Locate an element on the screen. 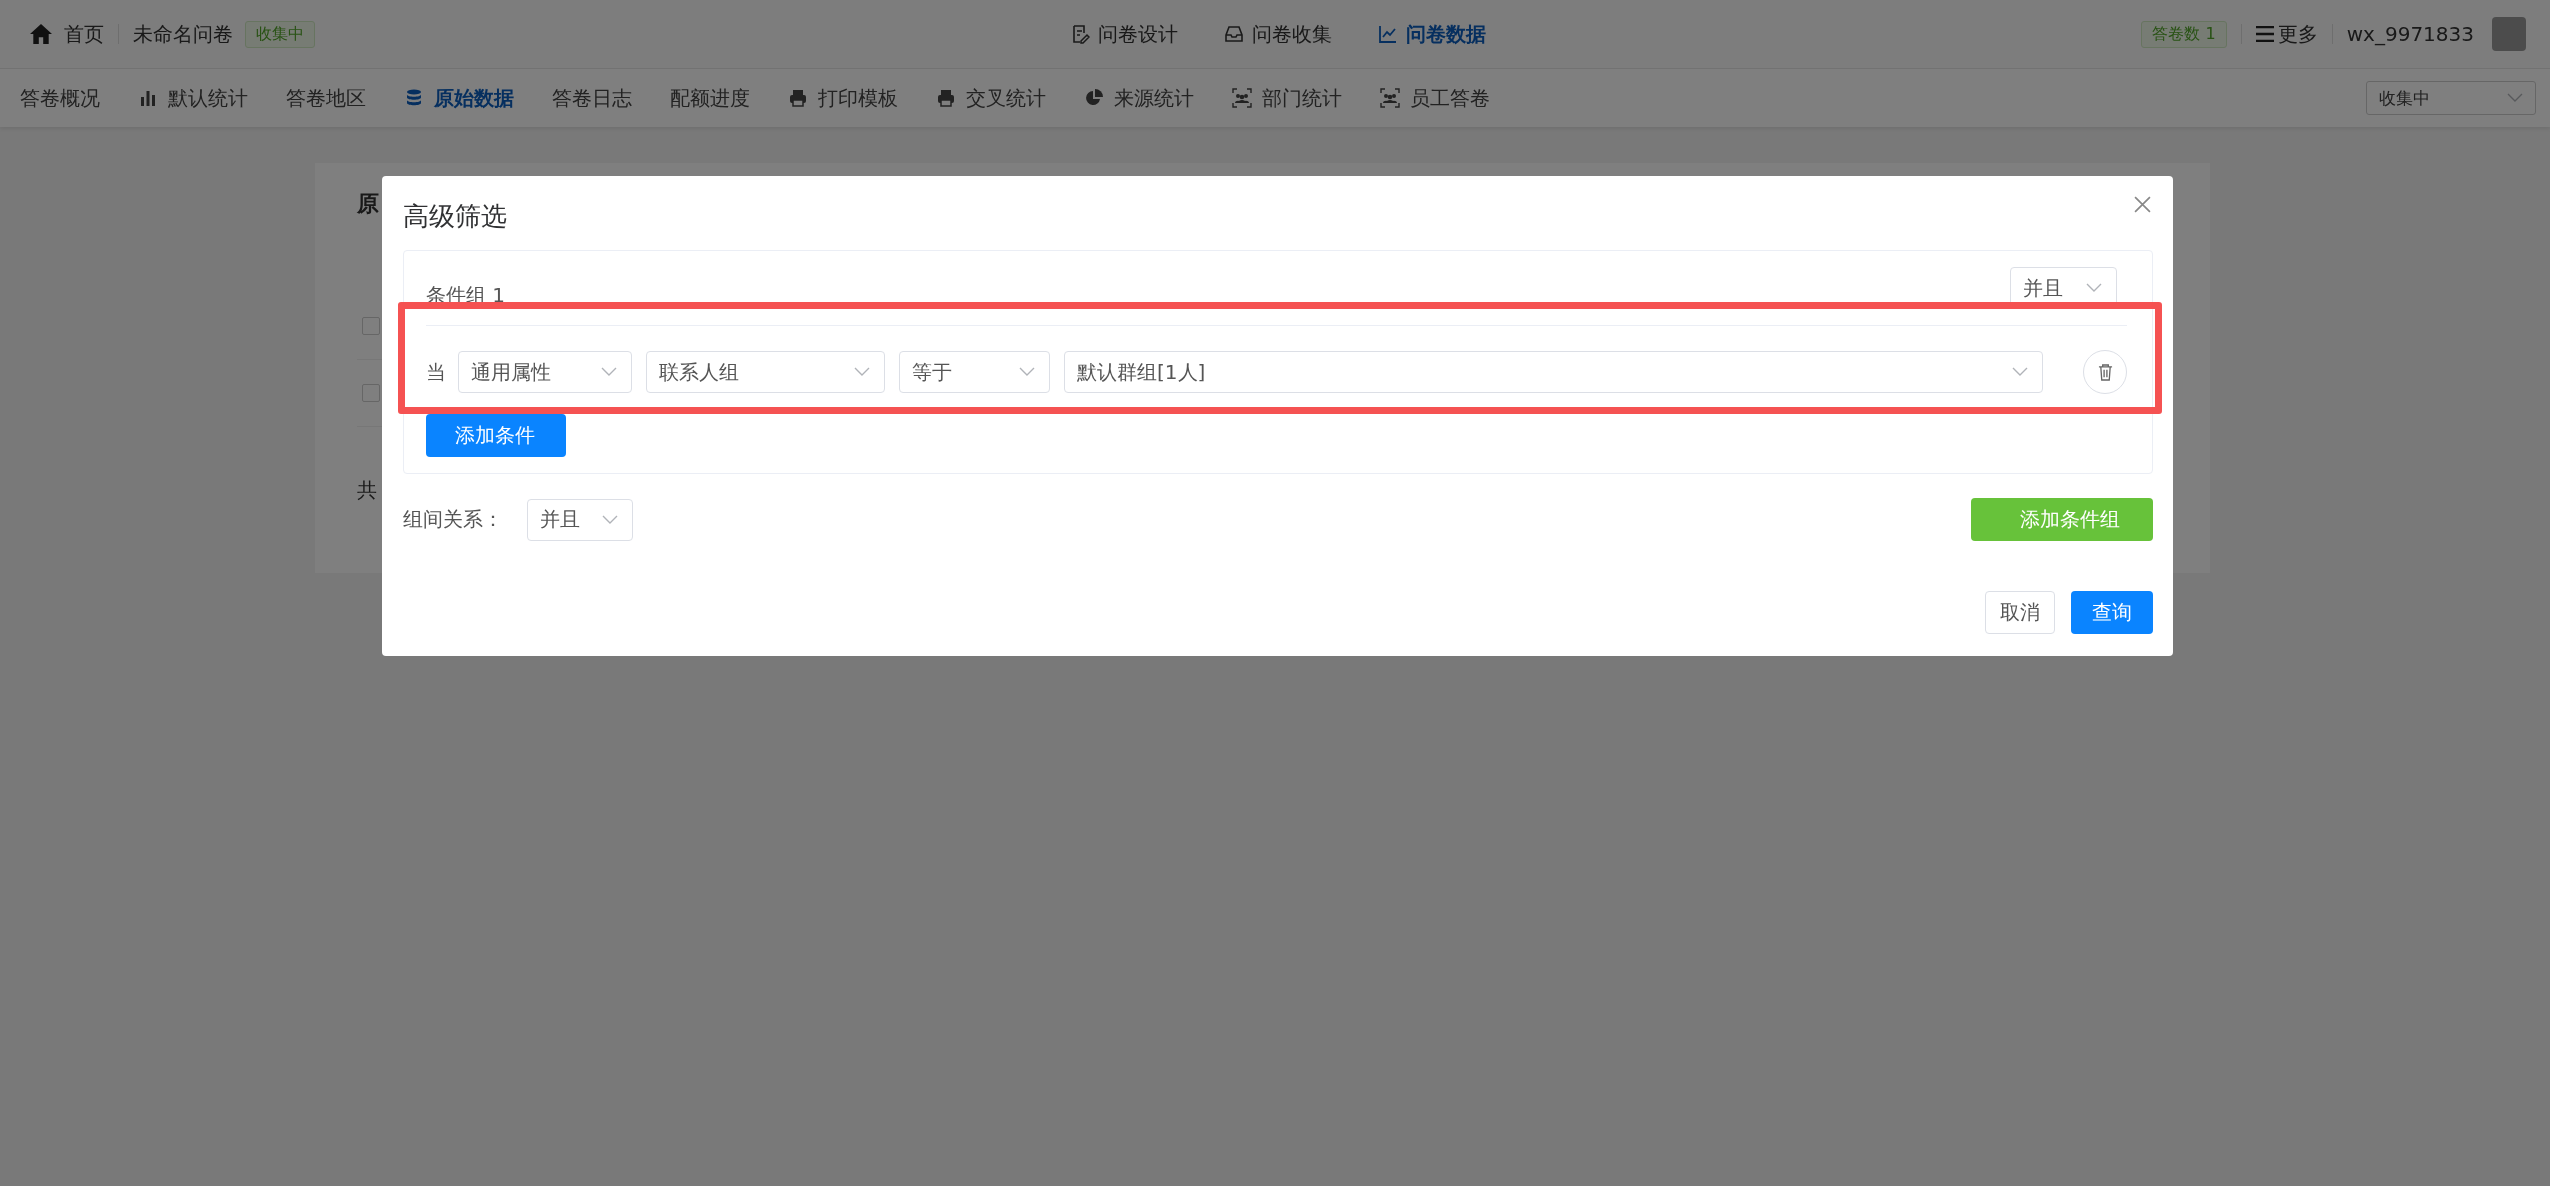 This screenshot has width=2550, height=1186. operator-select: 等于 is located at coordinates (974, 372).